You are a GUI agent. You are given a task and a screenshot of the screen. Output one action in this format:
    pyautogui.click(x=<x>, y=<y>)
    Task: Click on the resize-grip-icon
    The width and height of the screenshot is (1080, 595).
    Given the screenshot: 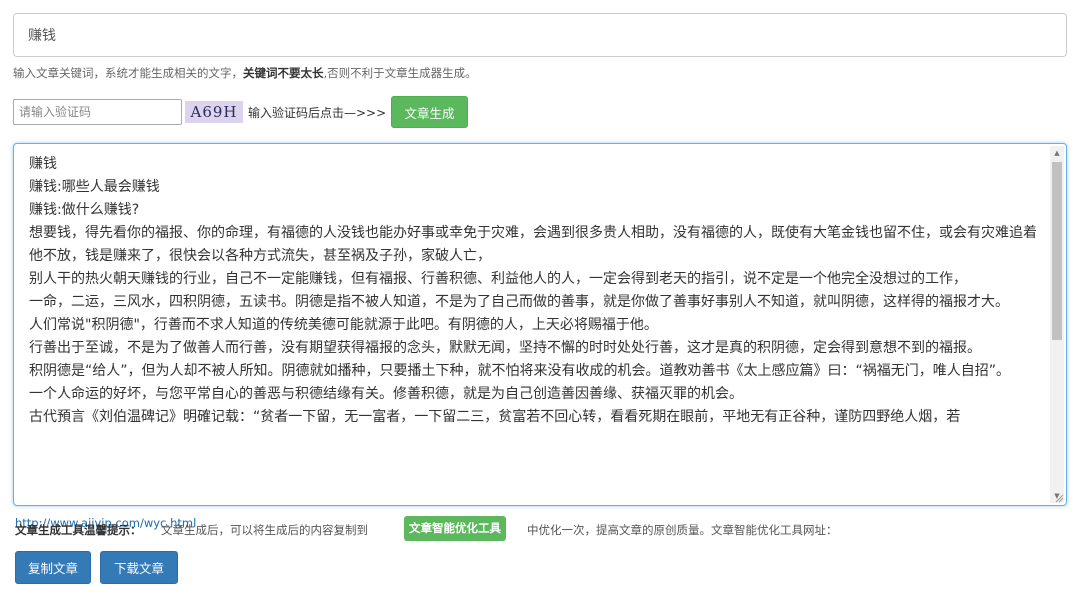 What is the action you would take?
    pyautogui.click(x=1059, y=498)
    